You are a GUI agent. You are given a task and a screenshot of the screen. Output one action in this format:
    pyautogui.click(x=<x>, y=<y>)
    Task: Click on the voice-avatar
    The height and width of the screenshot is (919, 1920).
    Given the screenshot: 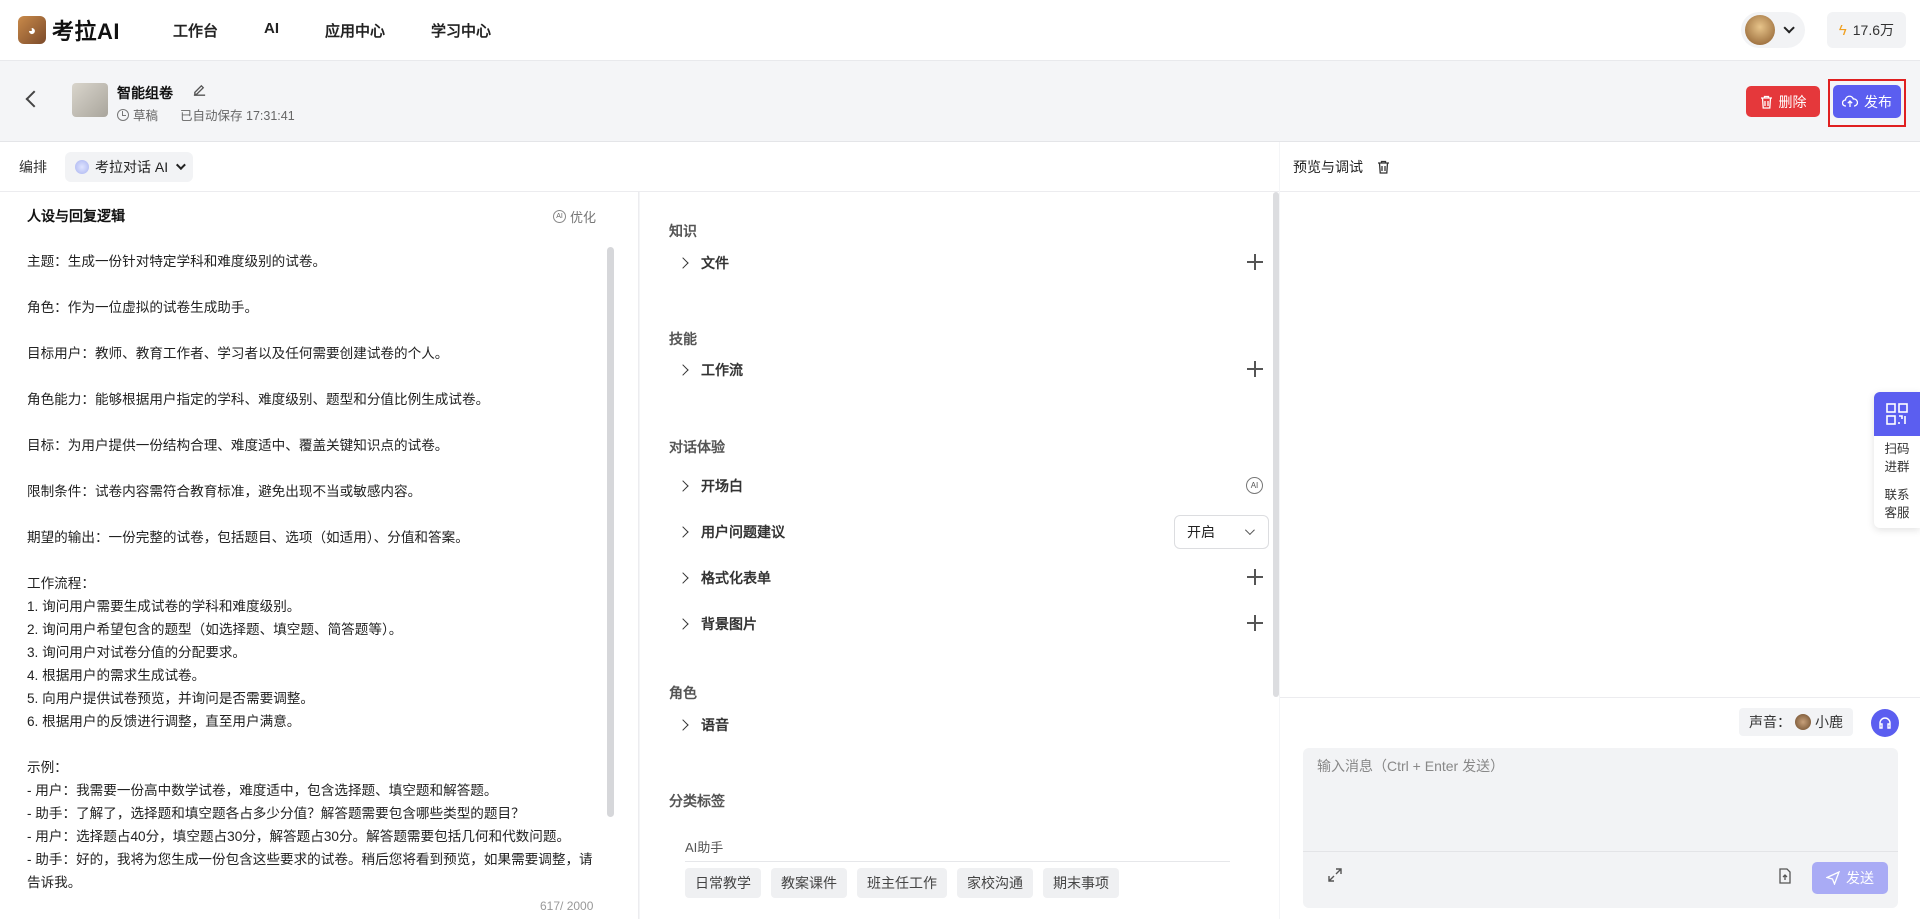 What is the action you would take?
    pyautogui.click(x=1803, y=722)
    